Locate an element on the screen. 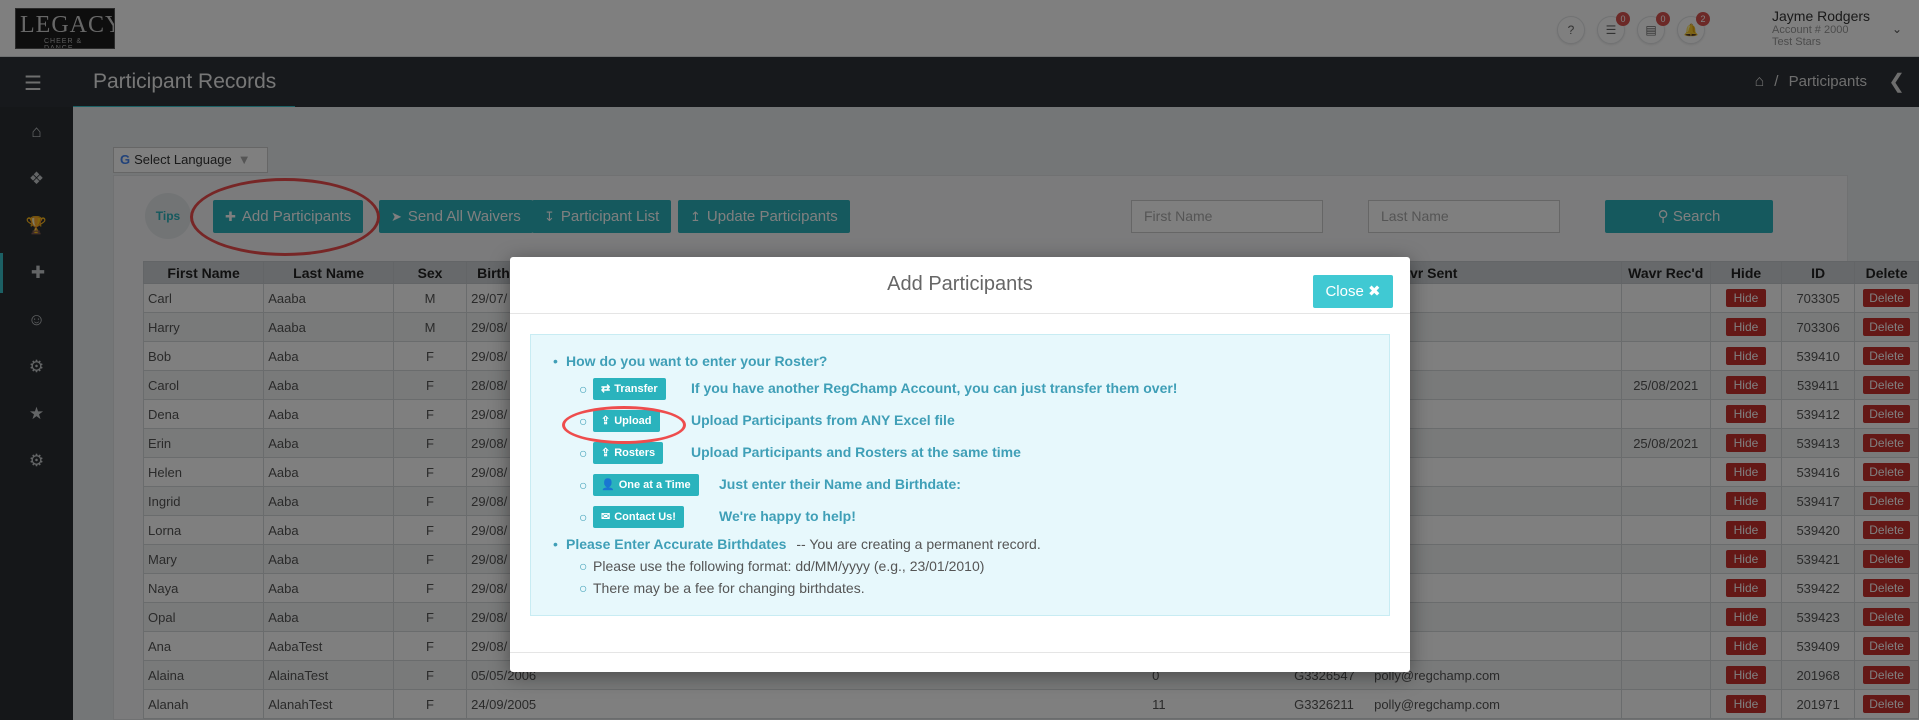 Image resolution: width=1919 pixels, height=720 pixels. close-button: Close ✖ is located at coordinates (1353, 291).